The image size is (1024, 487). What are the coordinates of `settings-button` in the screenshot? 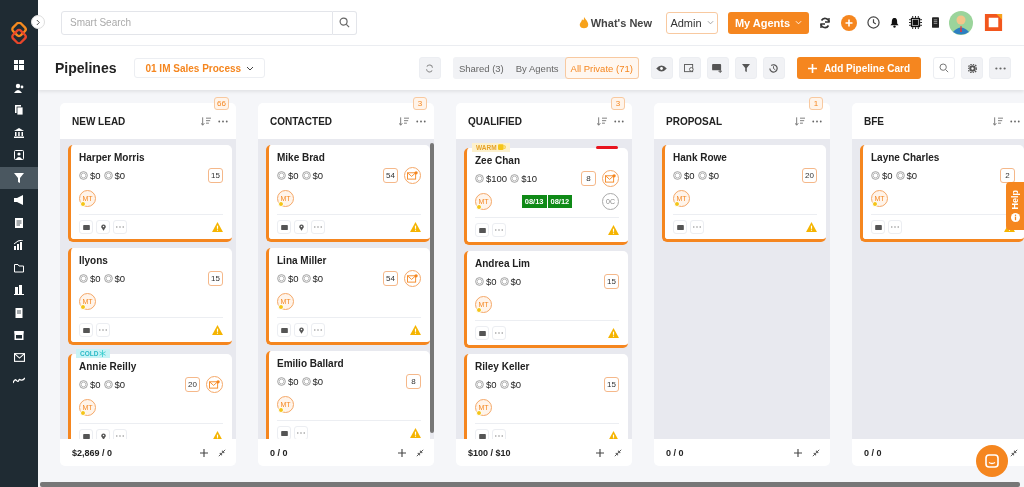 It's located at (972, 68).